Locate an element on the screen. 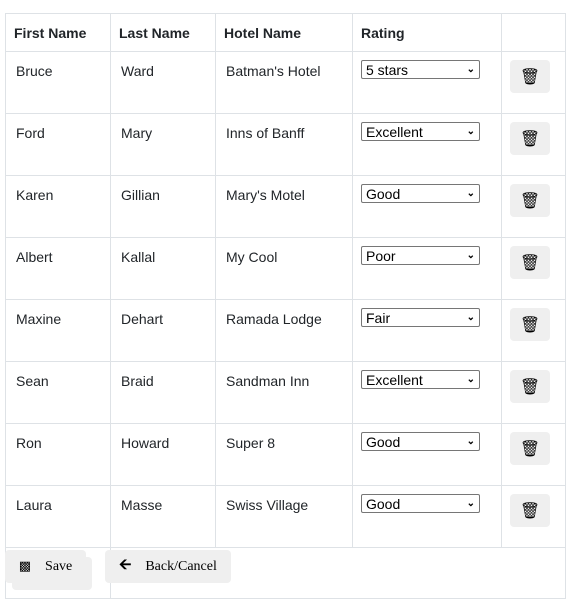  rating-cell: 5 stars ⌄ is located at coordinates (427, 82).